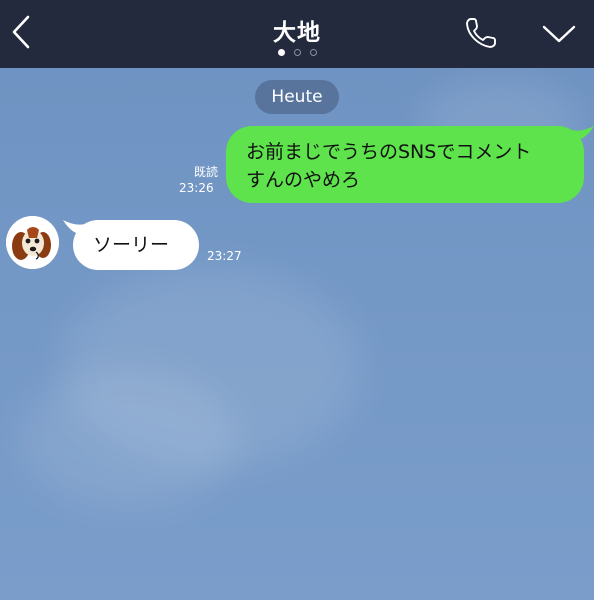  I want to click on message-text-line: すんのやめろ, so click(303, 180).